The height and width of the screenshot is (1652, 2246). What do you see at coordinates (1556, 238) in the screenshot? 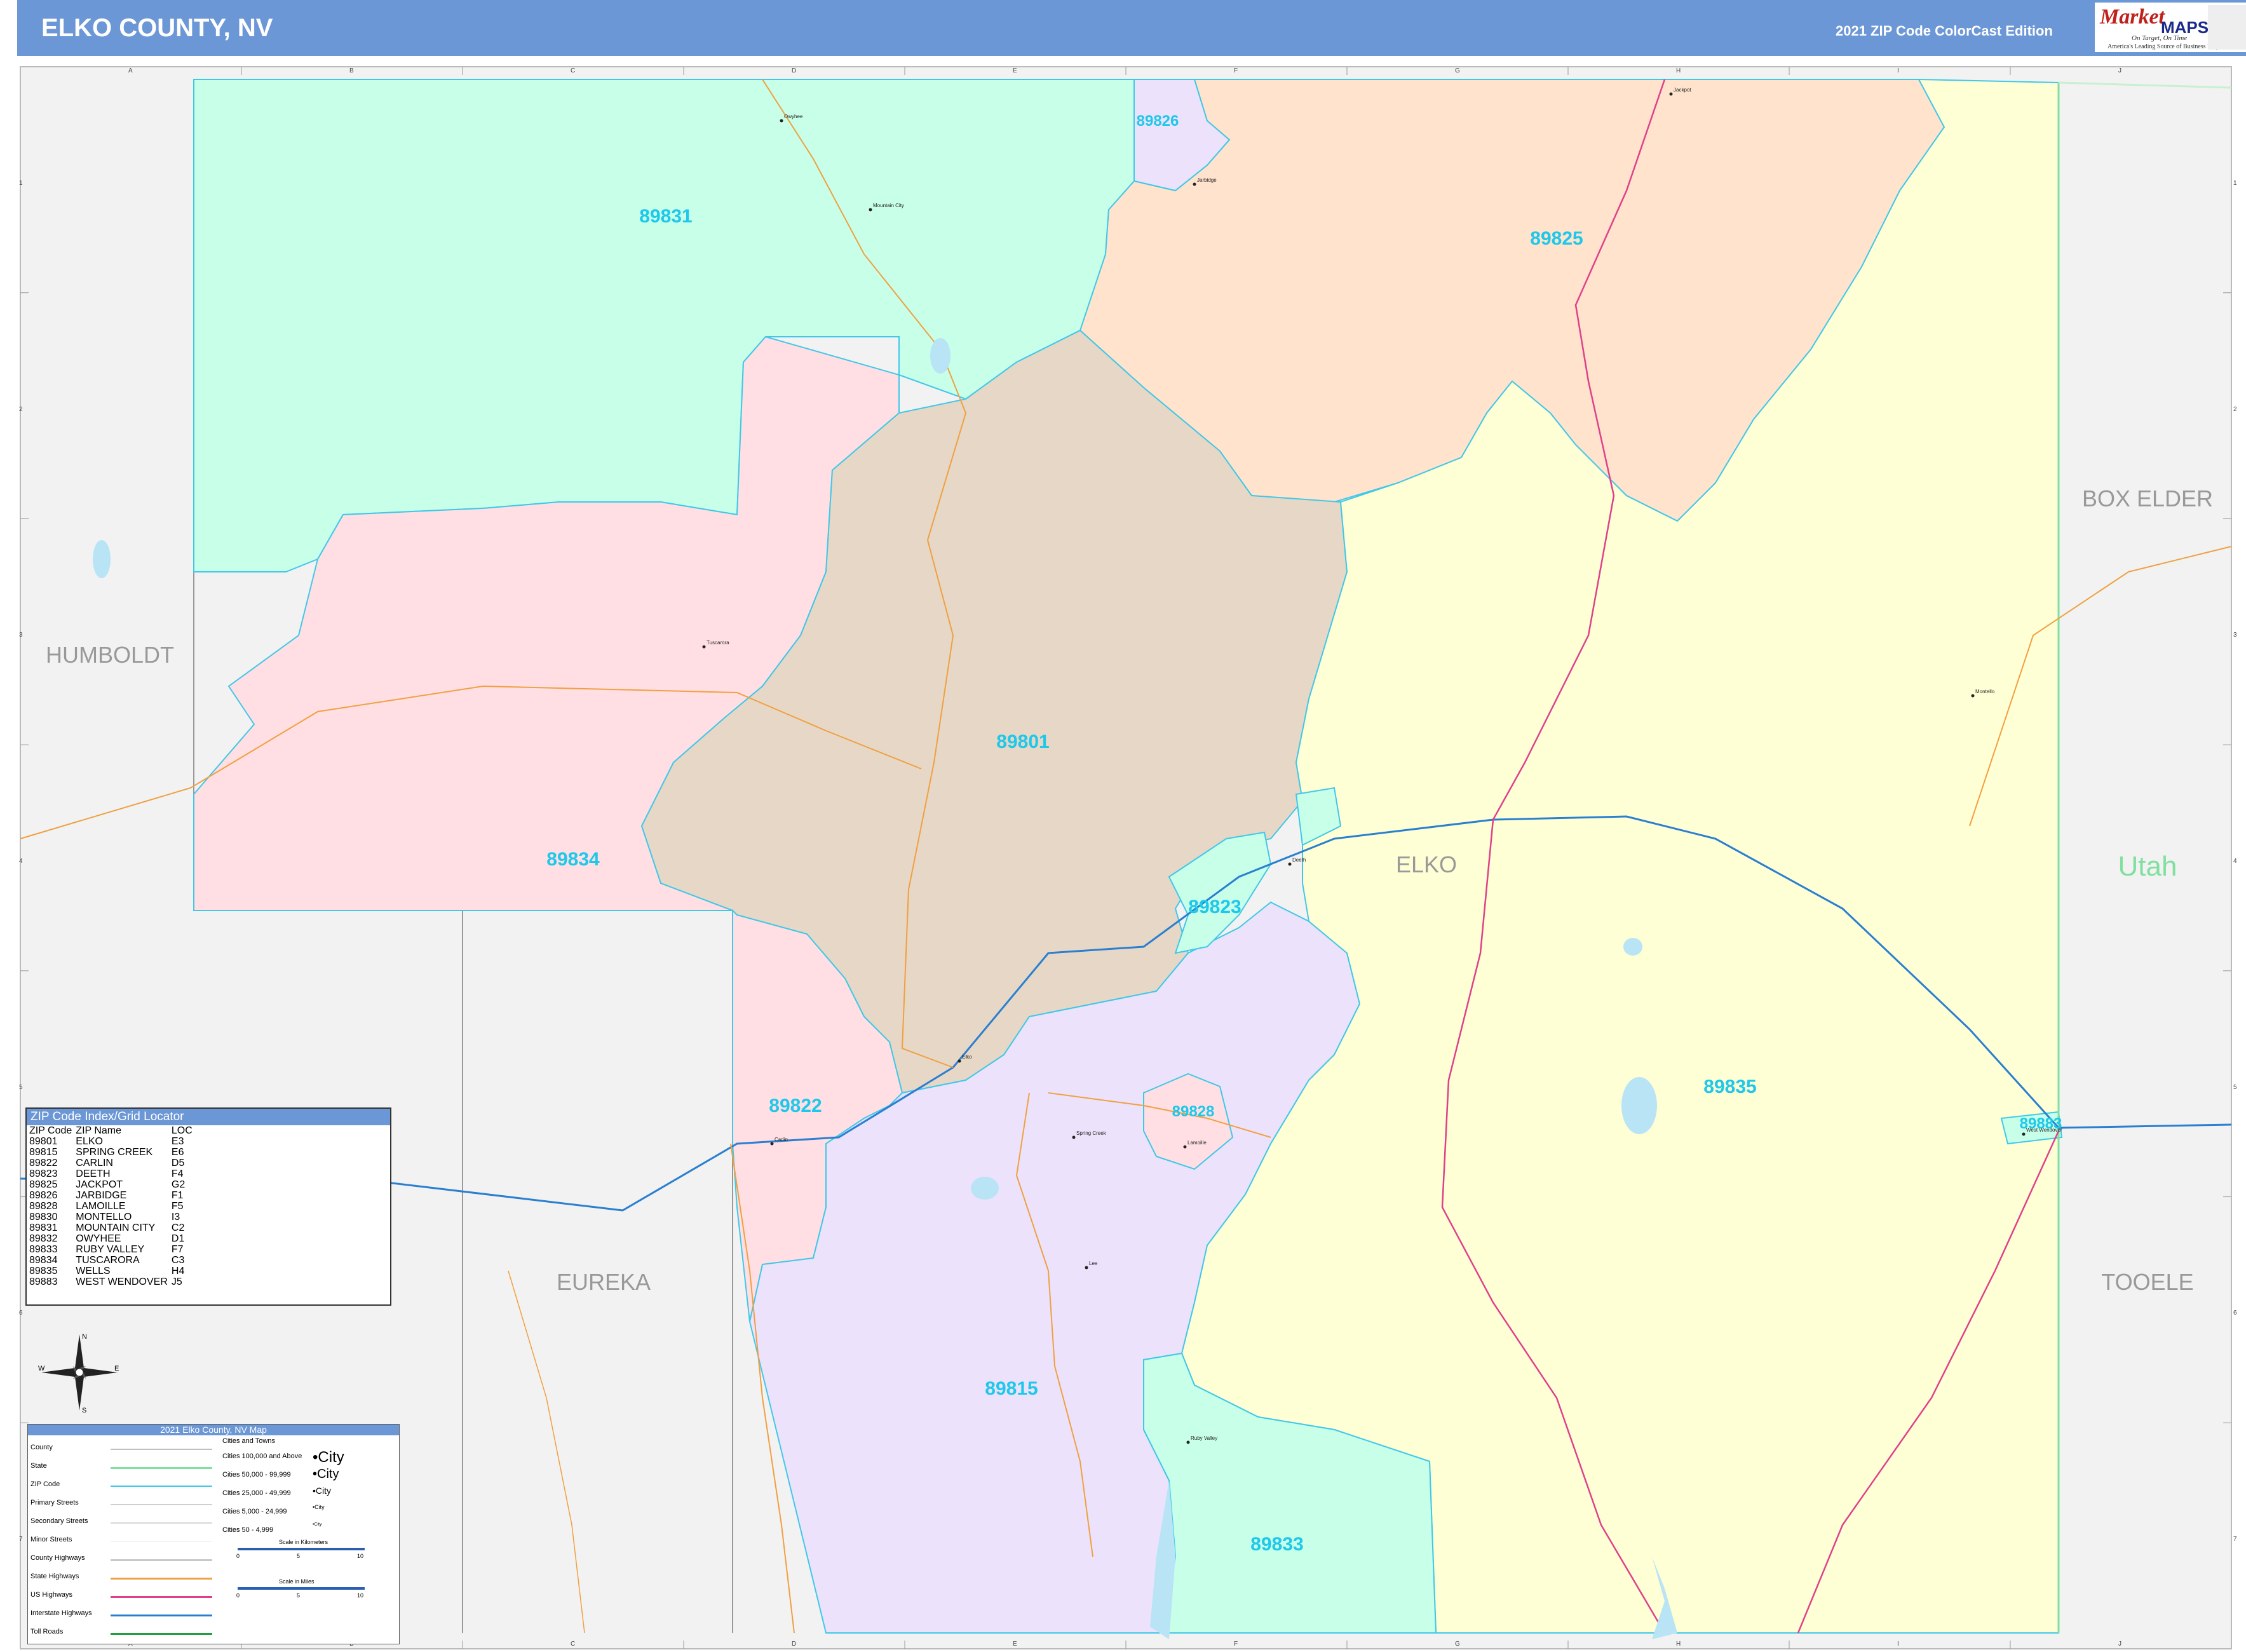
I see `zip-label-89825: 89825` at bounding box center [1556, 238].